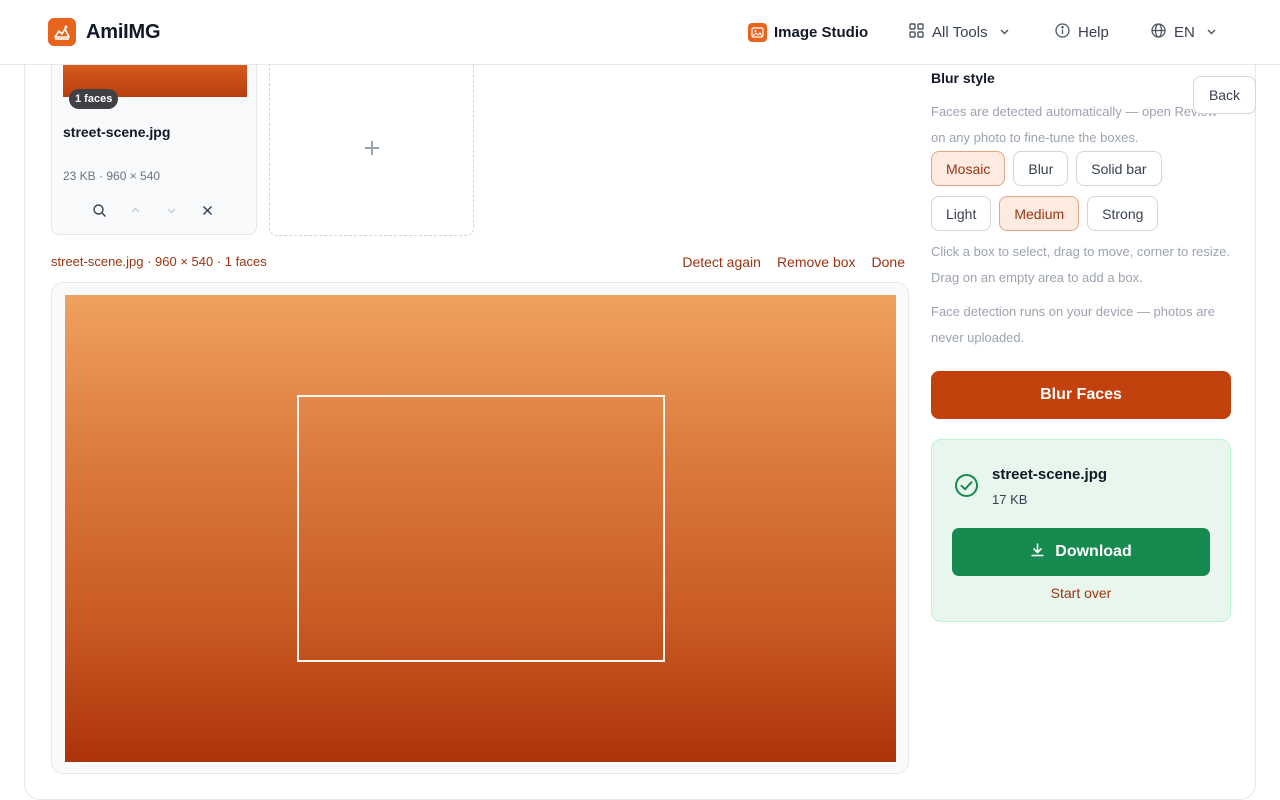 The width and height of the screenshot is (1280, 800). Describe the element at coordinates (1158, 32) in the screenshot. I see `globe-icon` at that location.